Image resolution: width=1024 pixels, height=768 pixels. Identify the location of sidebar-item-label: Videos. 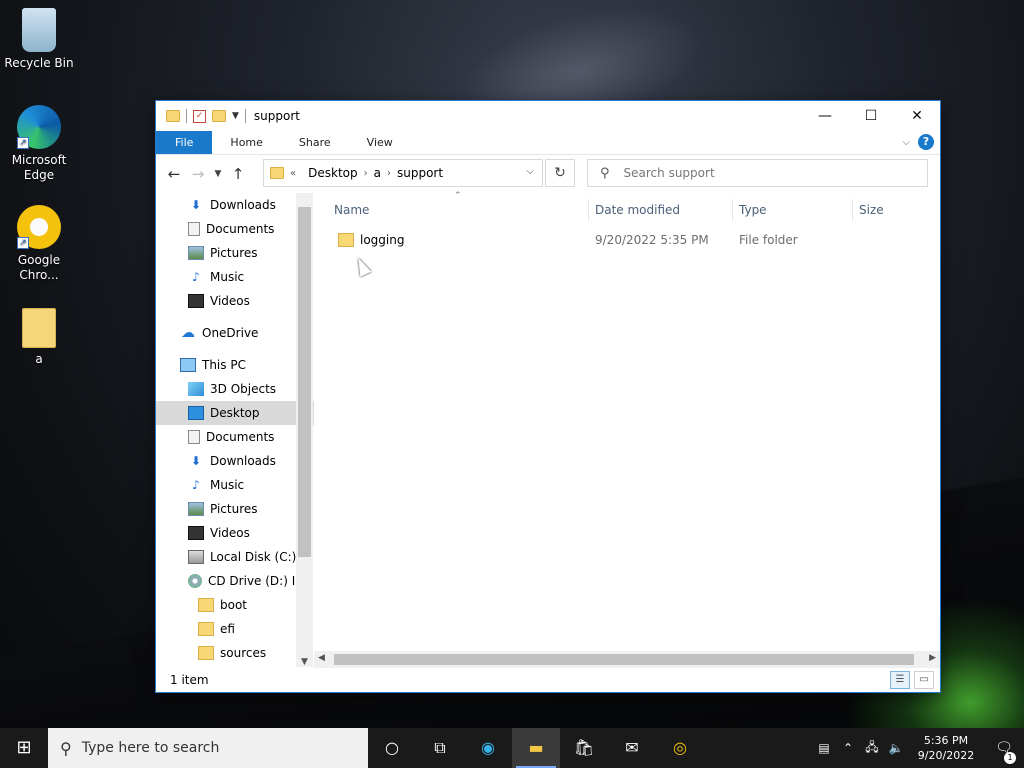
(230, 533).